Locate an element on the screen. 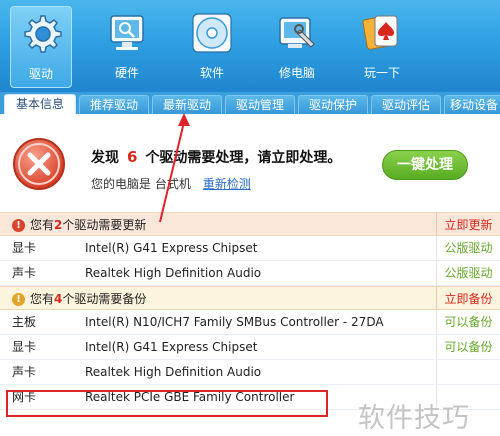  nav-software: 软件 is located at coordinates (212, 47).